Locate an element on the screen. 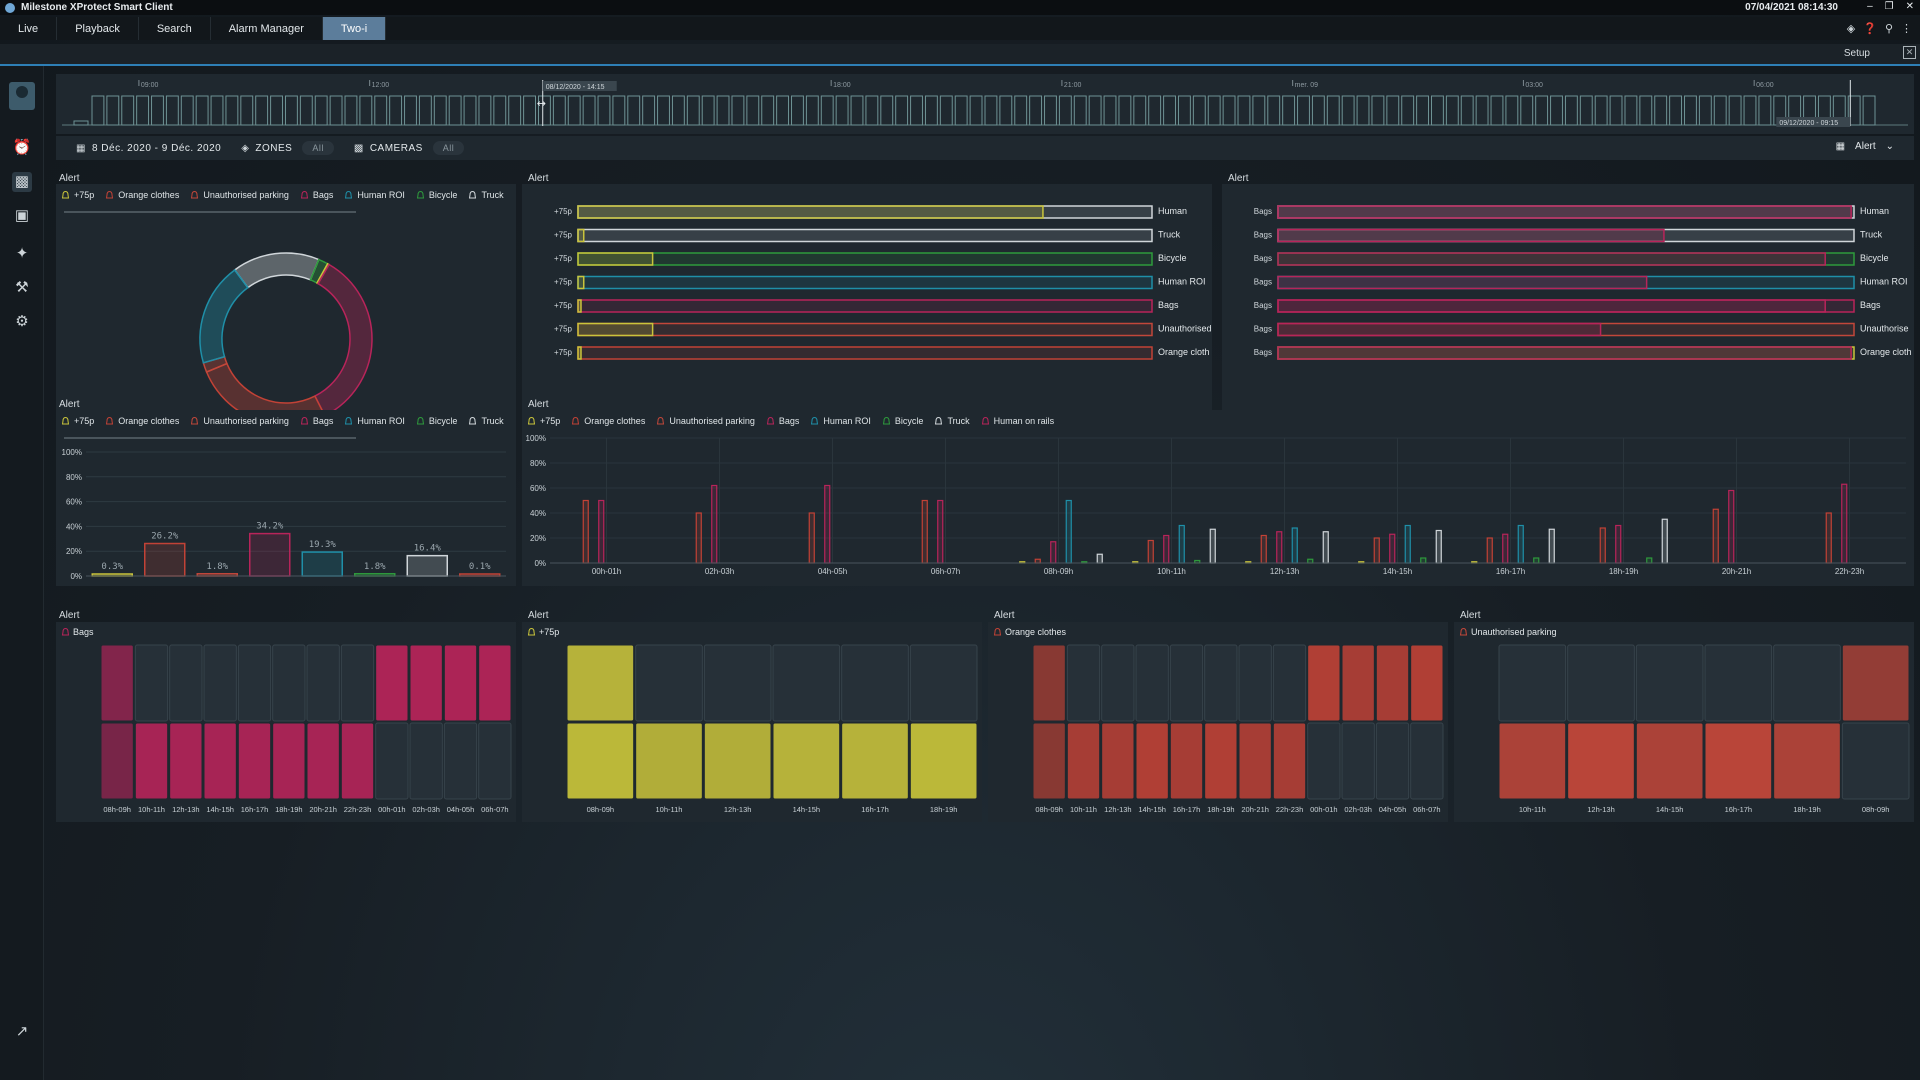  heatmap-legend: Orange clothes is located at coordinates (1030, 632).